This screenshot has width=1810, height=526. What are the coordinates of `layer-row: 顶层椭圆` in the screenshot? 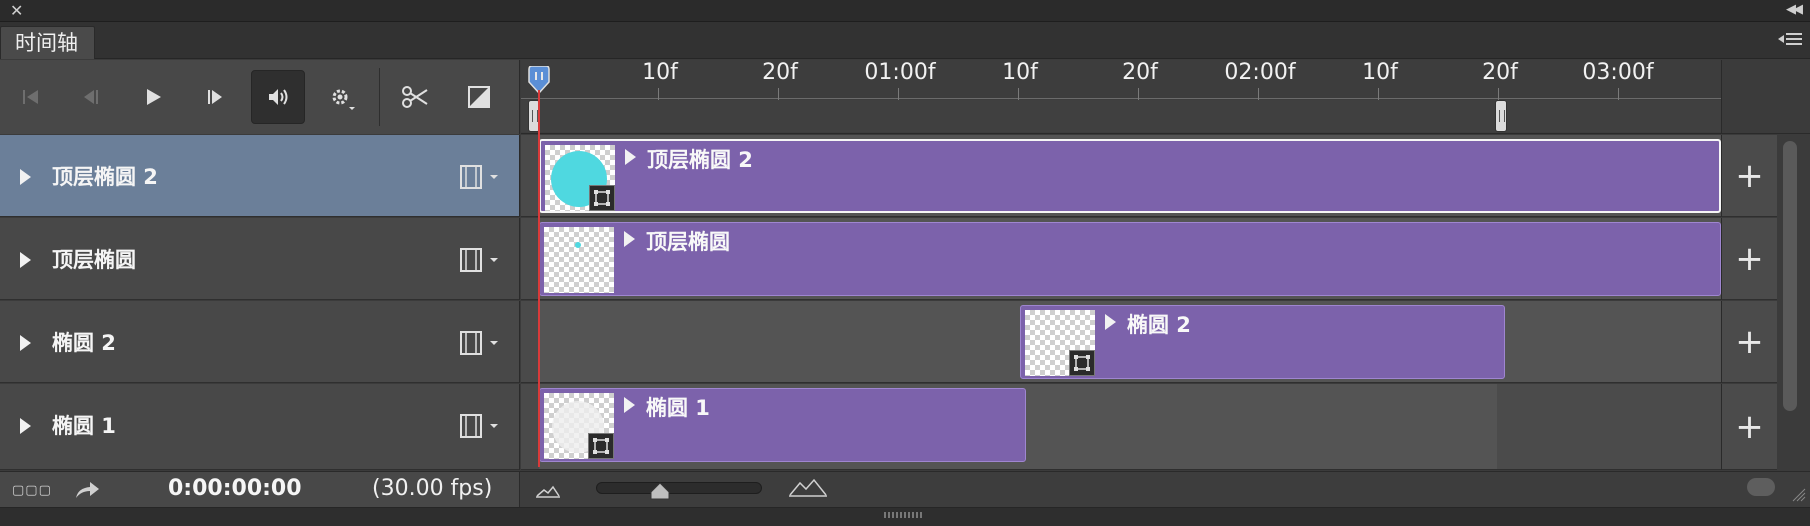 It's located at (260, 259).